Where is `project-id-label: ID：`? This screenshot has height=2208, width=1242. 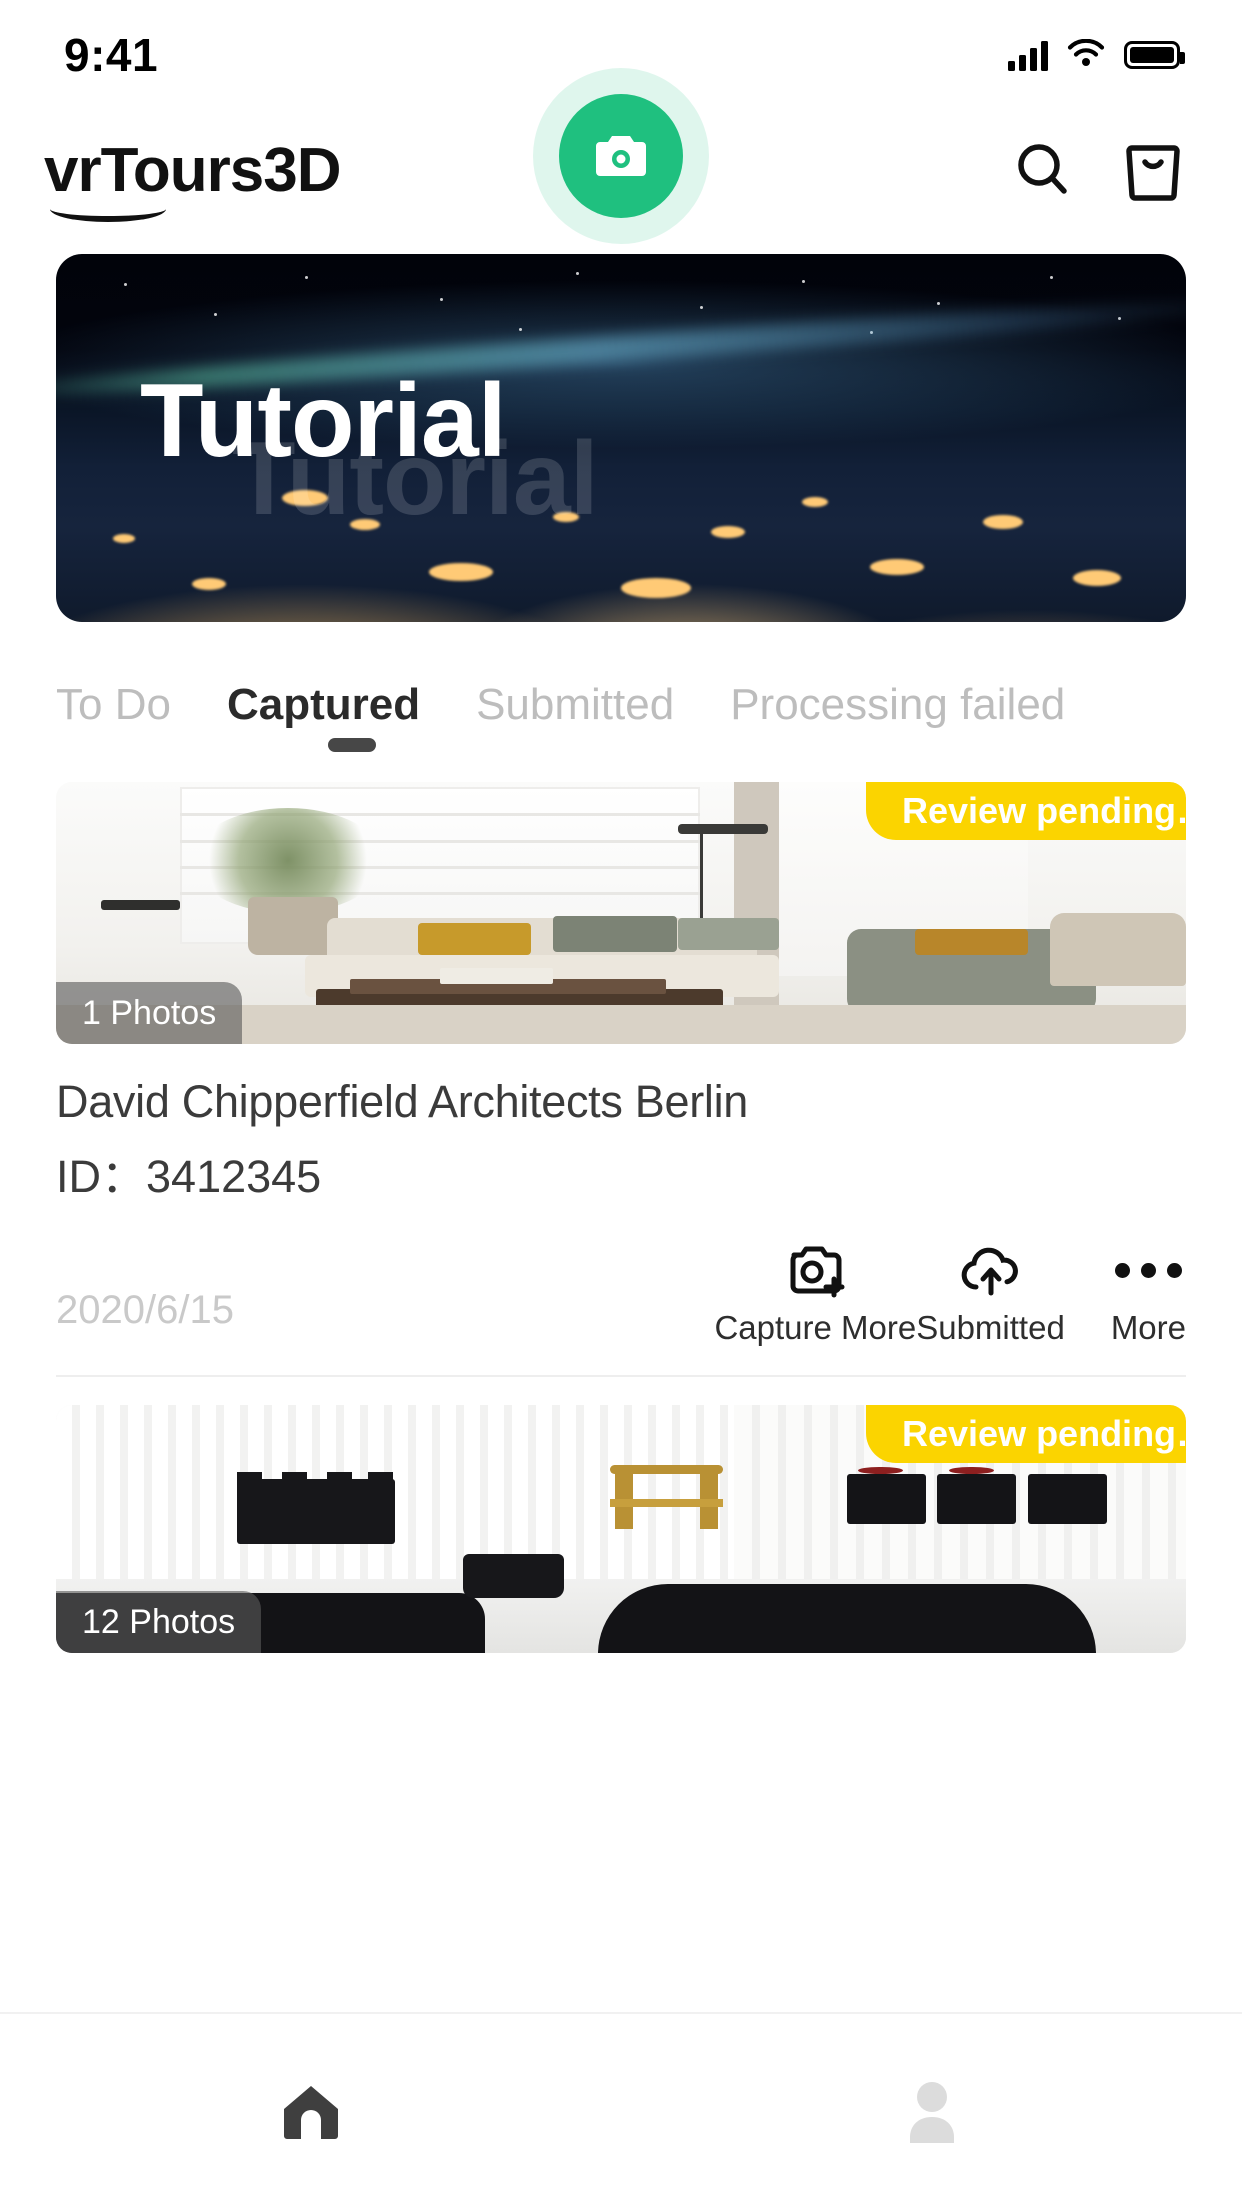
project-id-label: ID： is located at coordinates (101, 1176).